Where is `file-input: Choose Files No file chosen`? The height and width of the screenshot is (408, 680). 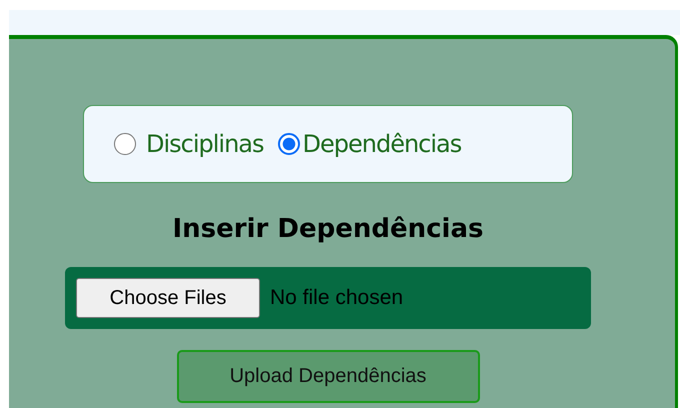 file-input: Choose Files No file chosen is located at coordinates (328, 298).